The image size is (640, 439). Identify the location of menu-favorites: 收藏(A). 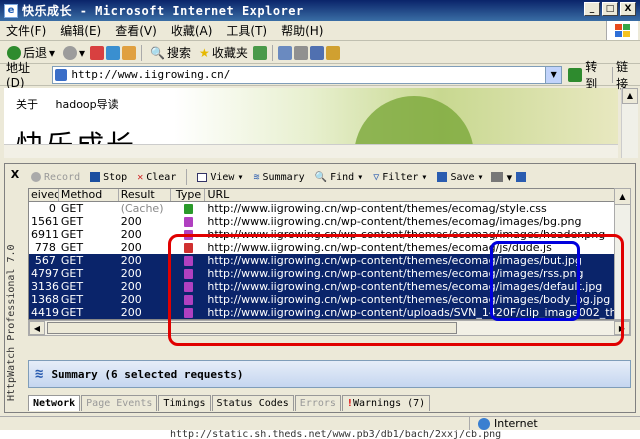
(192, 30).